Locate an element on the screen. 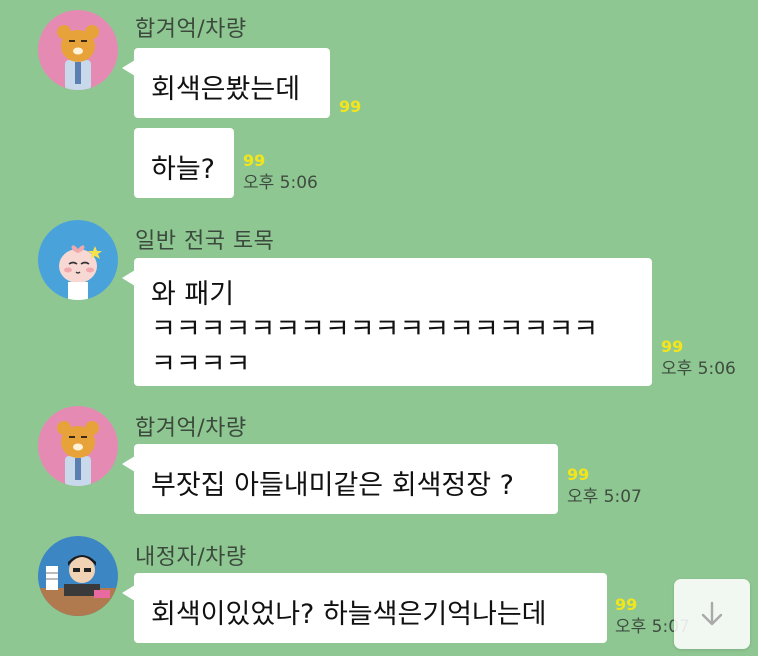 Image resolution: width=761 pixels, height=660 pixels. message-bubble: 하늘? is located at coordinates (184, 163).